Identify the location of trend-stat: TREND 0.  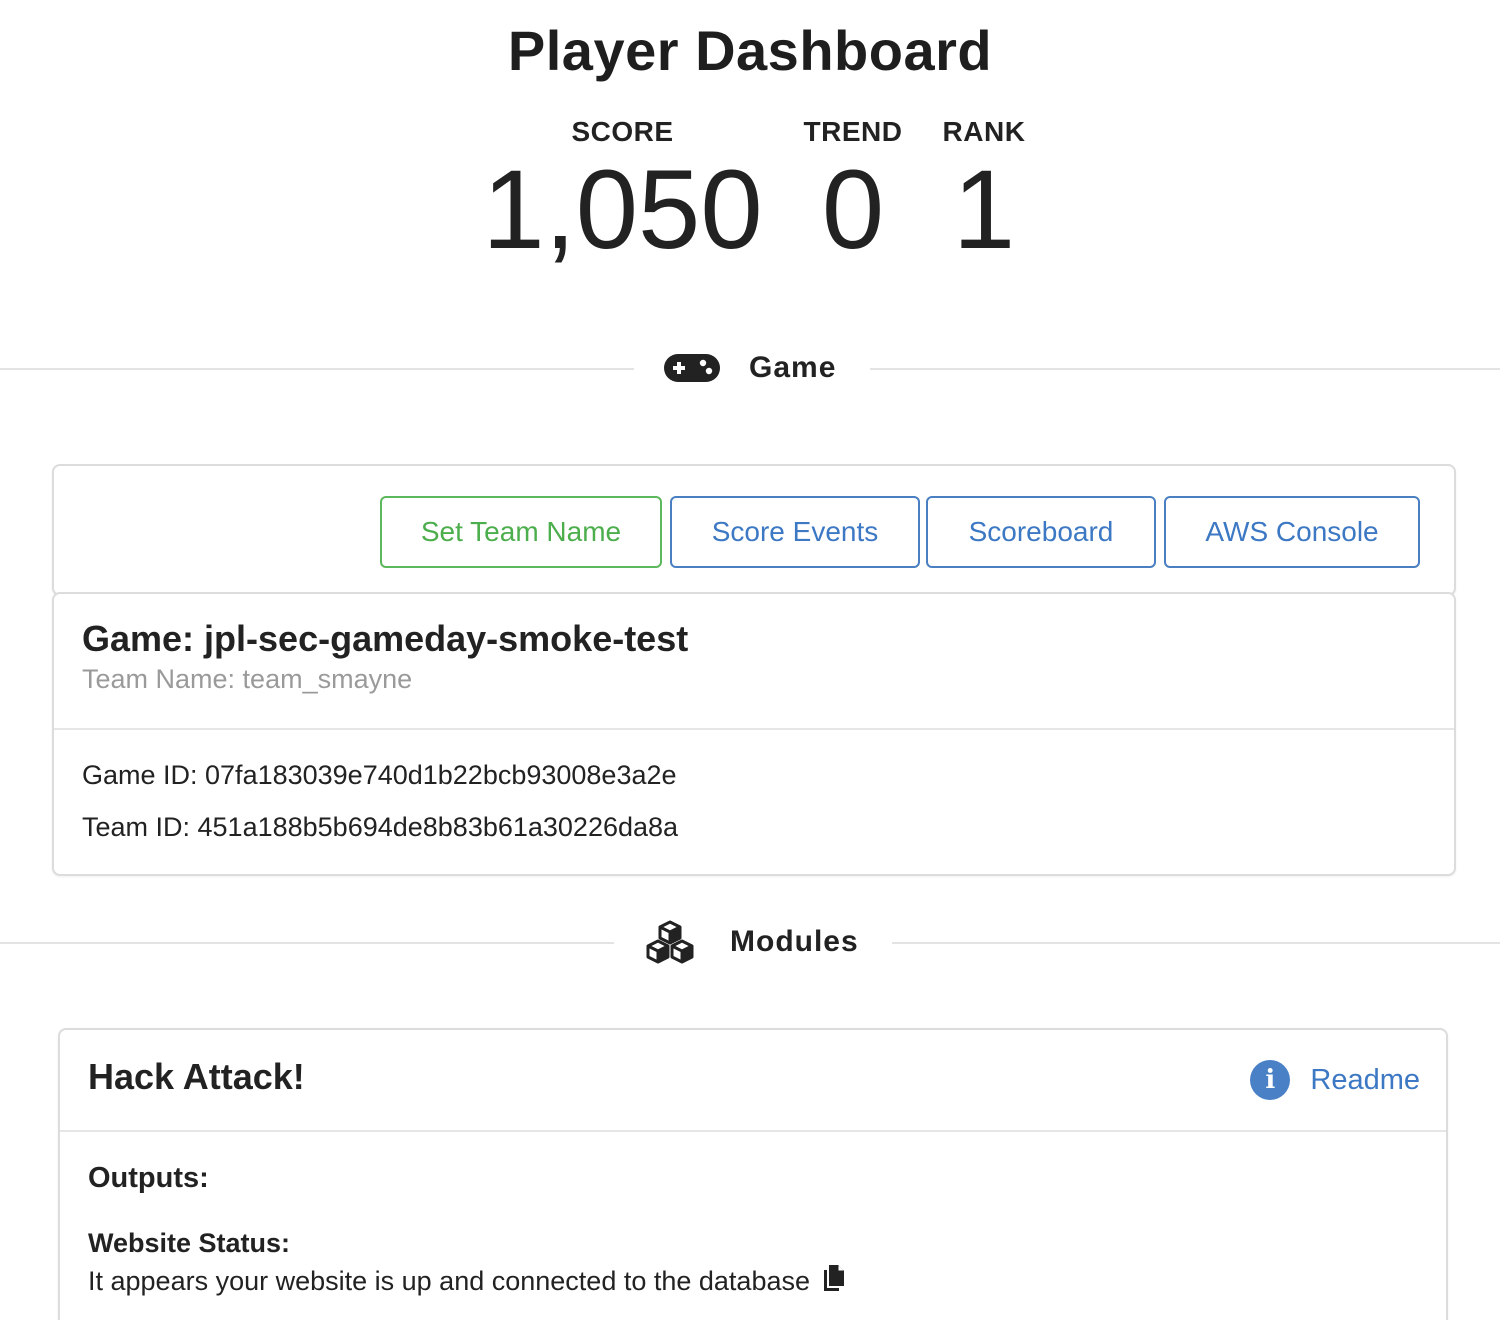
(853, 191).